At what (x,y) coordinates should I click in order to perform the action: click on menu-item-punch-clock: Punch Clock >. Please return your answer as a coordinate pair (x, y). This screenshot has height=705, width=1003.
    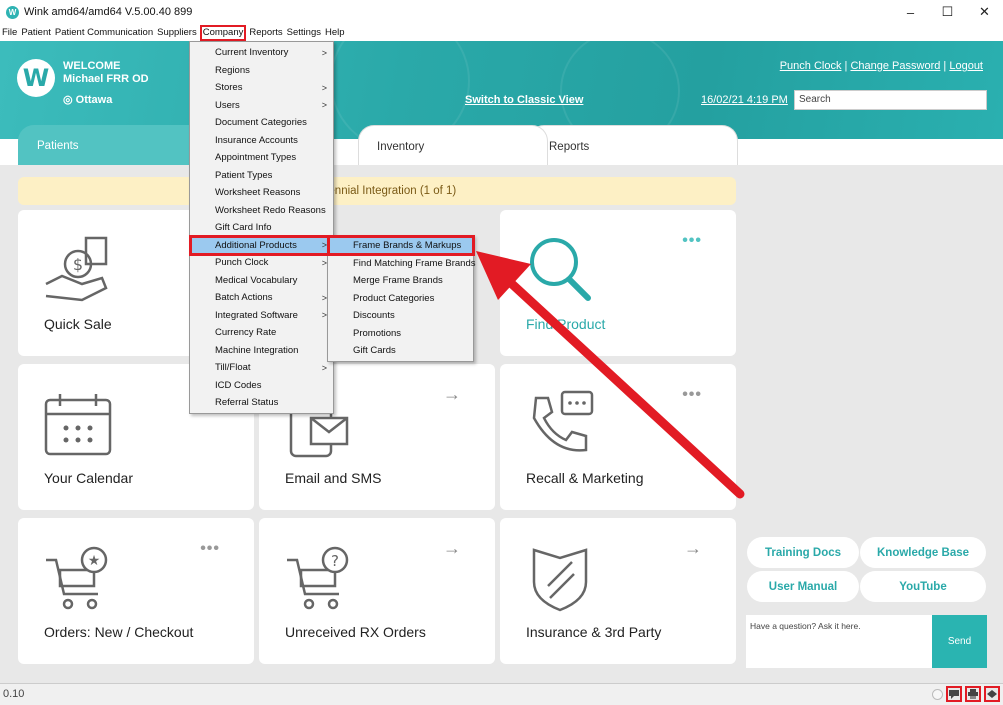
    Looking at the image, I should click on (261, 262).